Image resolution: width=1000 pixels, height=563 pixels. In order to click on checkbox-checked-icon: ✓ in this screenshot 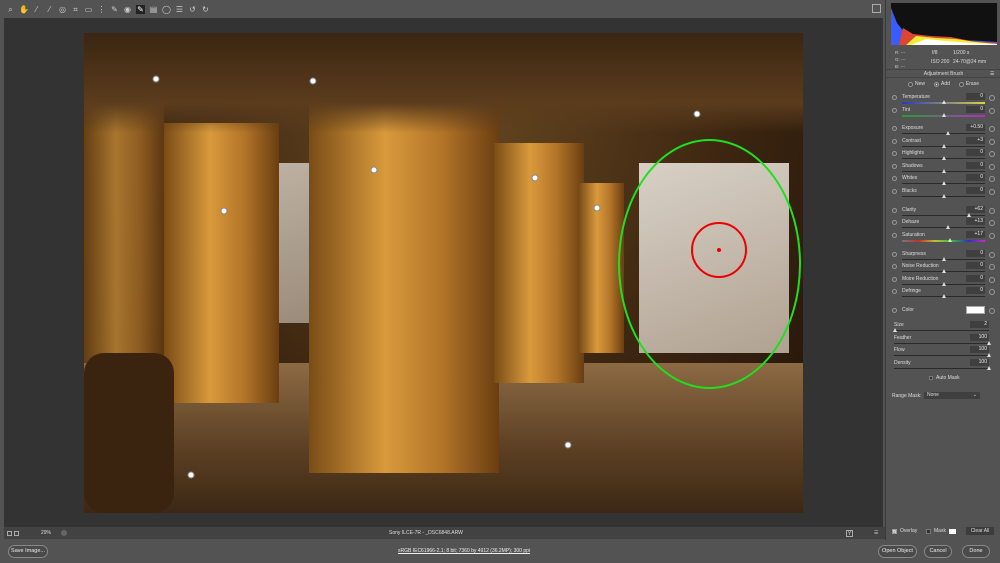, I will do `click(894, 531)`.